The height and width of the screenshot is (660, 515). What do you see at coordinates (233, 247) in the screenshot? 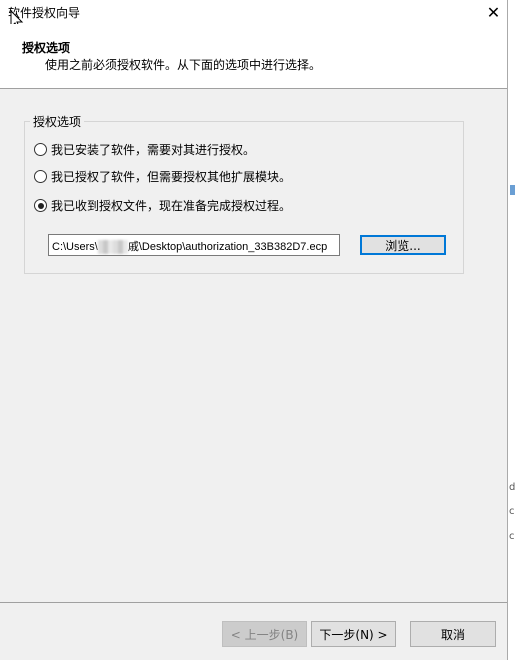
I see `path-suffix: \Desktop\authorization_33B382D7.ecp` at bounding box center [233, 247].